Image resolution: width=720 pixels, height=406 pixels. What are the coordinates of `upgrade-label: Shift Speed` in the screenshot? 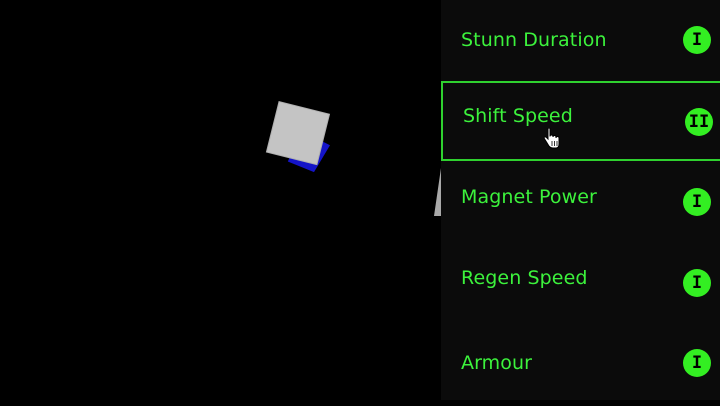 It's located at (518, 116).